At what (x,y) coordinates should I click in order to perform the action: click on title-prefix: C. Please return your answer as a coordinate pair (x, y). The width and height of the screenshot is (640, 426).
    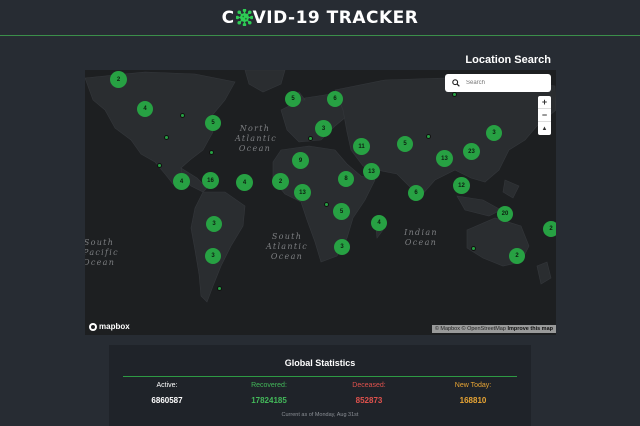
    Looking at the image, I should click on (228, 17).